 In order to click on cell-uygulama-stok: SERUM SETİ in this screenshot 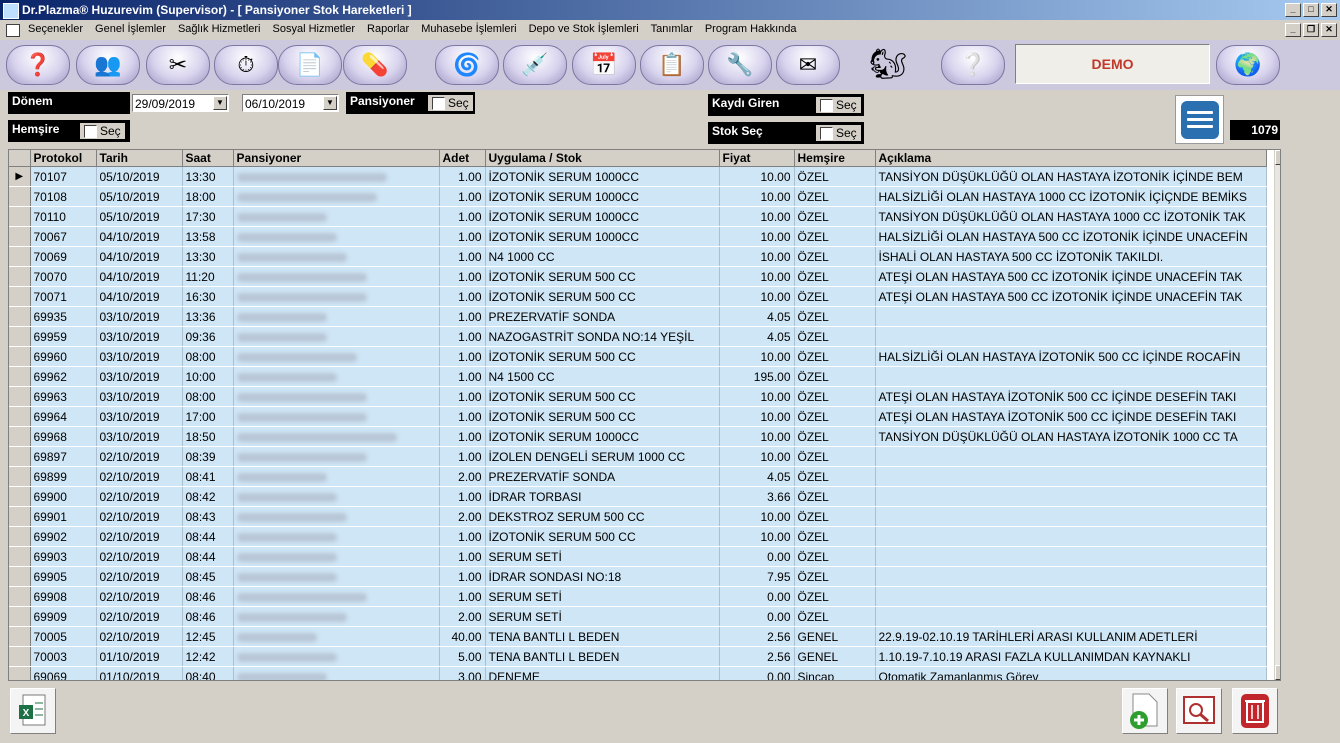, I will do `click(602, 556)`.